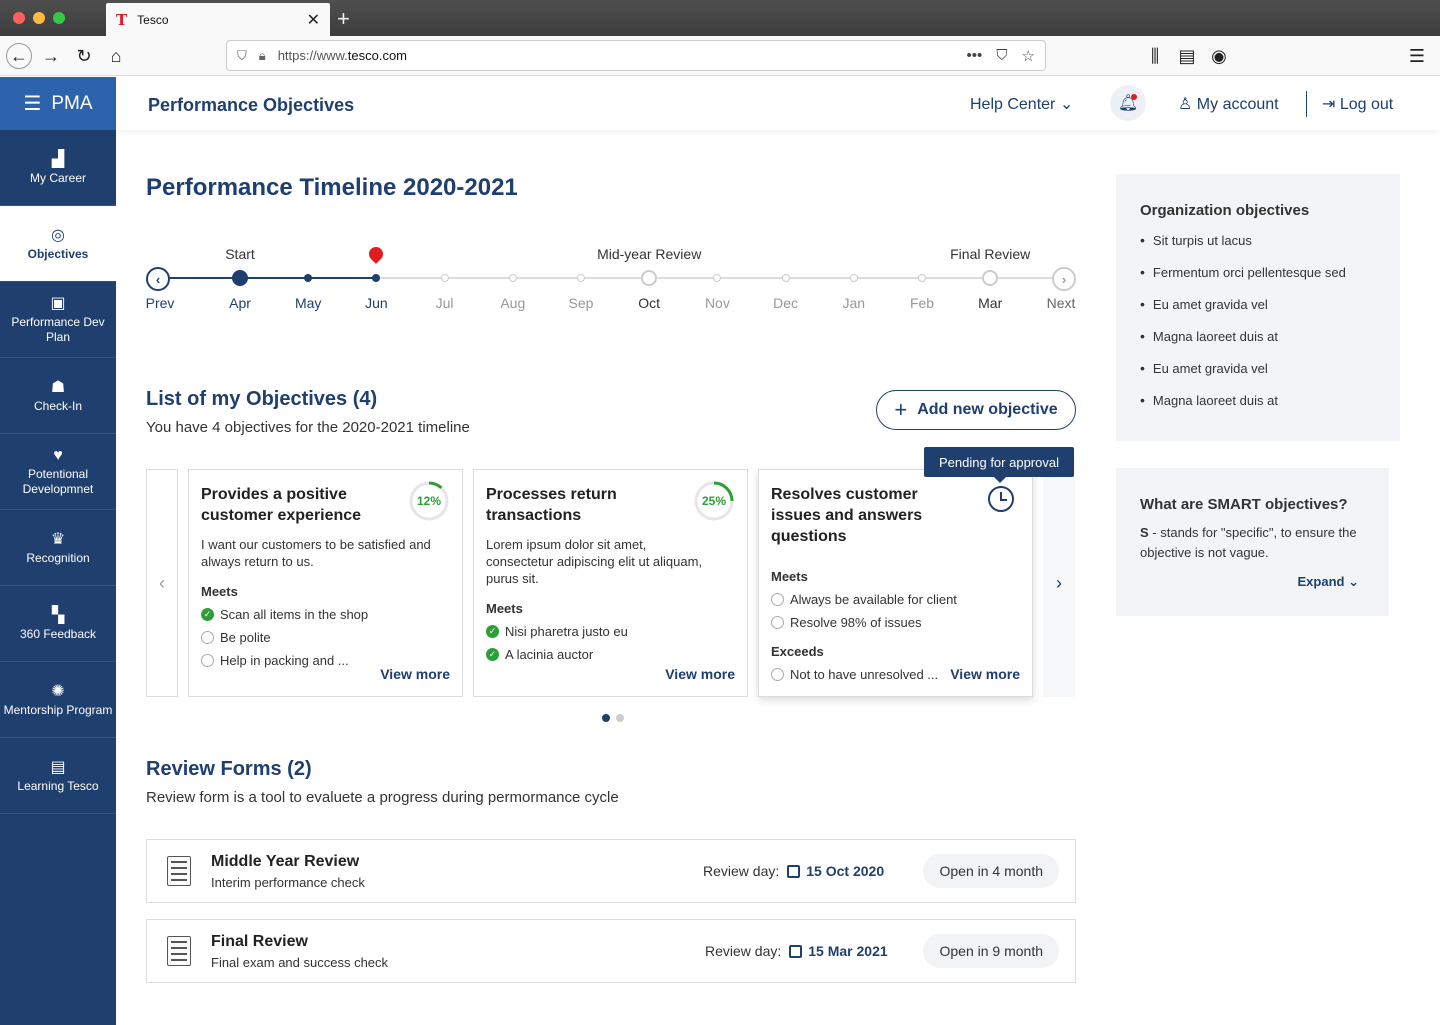  What do you see at coordinates (116, 56) in the screenshot?
I see `home-icon: ⌂` at bounding box center [116, 56].